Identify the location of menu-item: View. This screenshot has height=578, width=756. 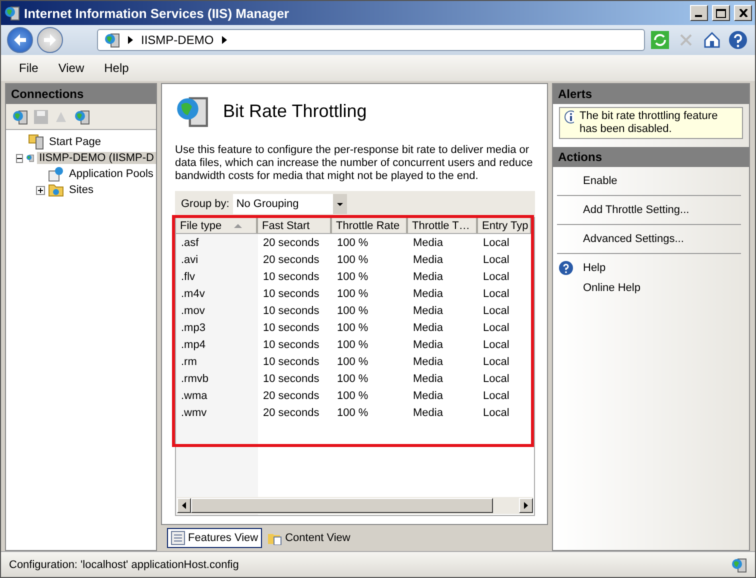
(71, 68).